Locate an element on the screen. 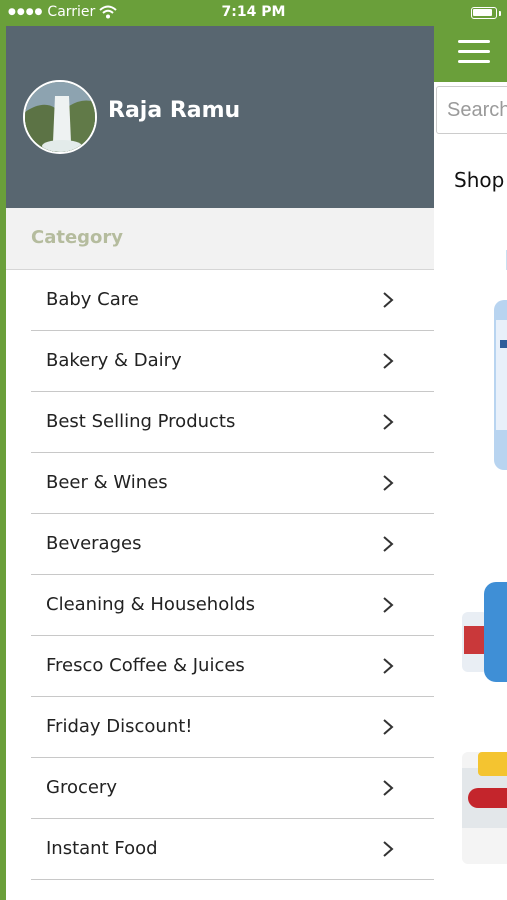 The height and width of the screenshot is (900, 507). product-image-cleaning is located at coordinates (483, 622).